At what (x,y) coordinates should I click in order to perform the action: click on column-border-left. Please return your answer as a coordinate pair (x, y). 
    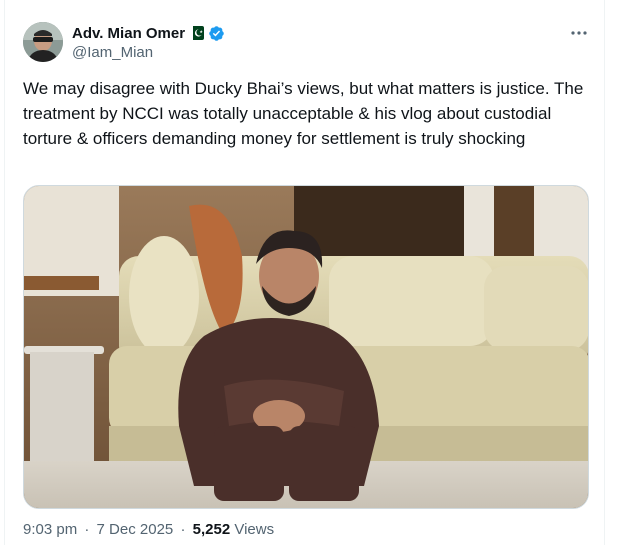
    Looking at the image, I should click on (4, 272).